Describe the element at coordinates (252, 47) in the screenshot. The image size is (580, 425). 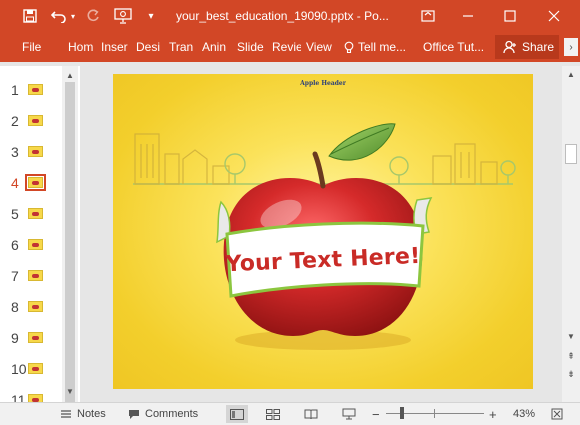
I see `tab-slideshow: Slide` at that location.